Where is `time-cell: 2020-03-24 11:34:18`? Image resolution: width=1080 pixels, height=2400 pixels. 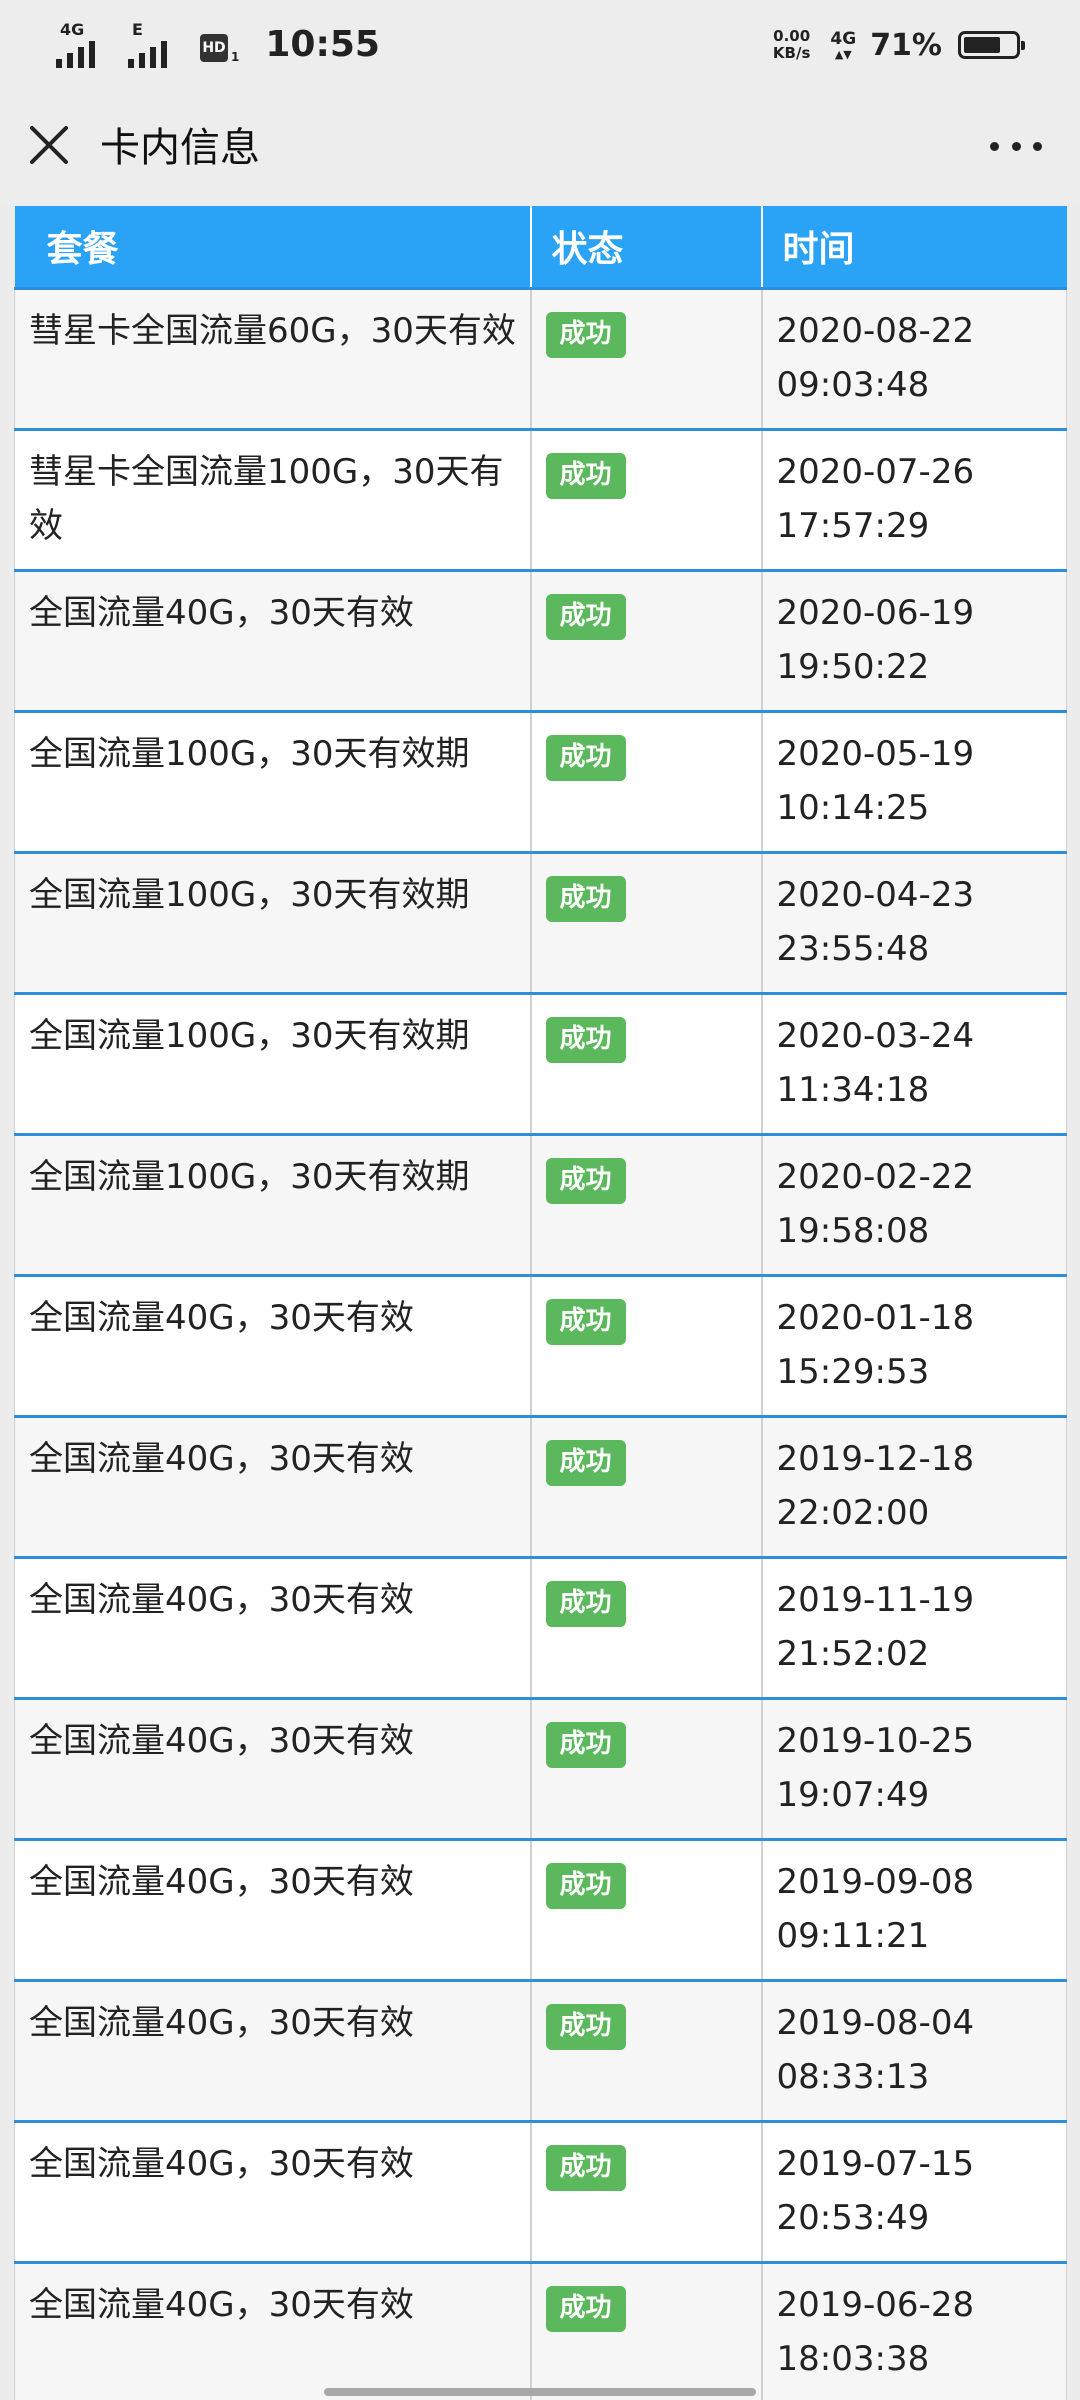 time-cell: 2020-03-24 11:34:18 is located at coordinates (913, 1062).